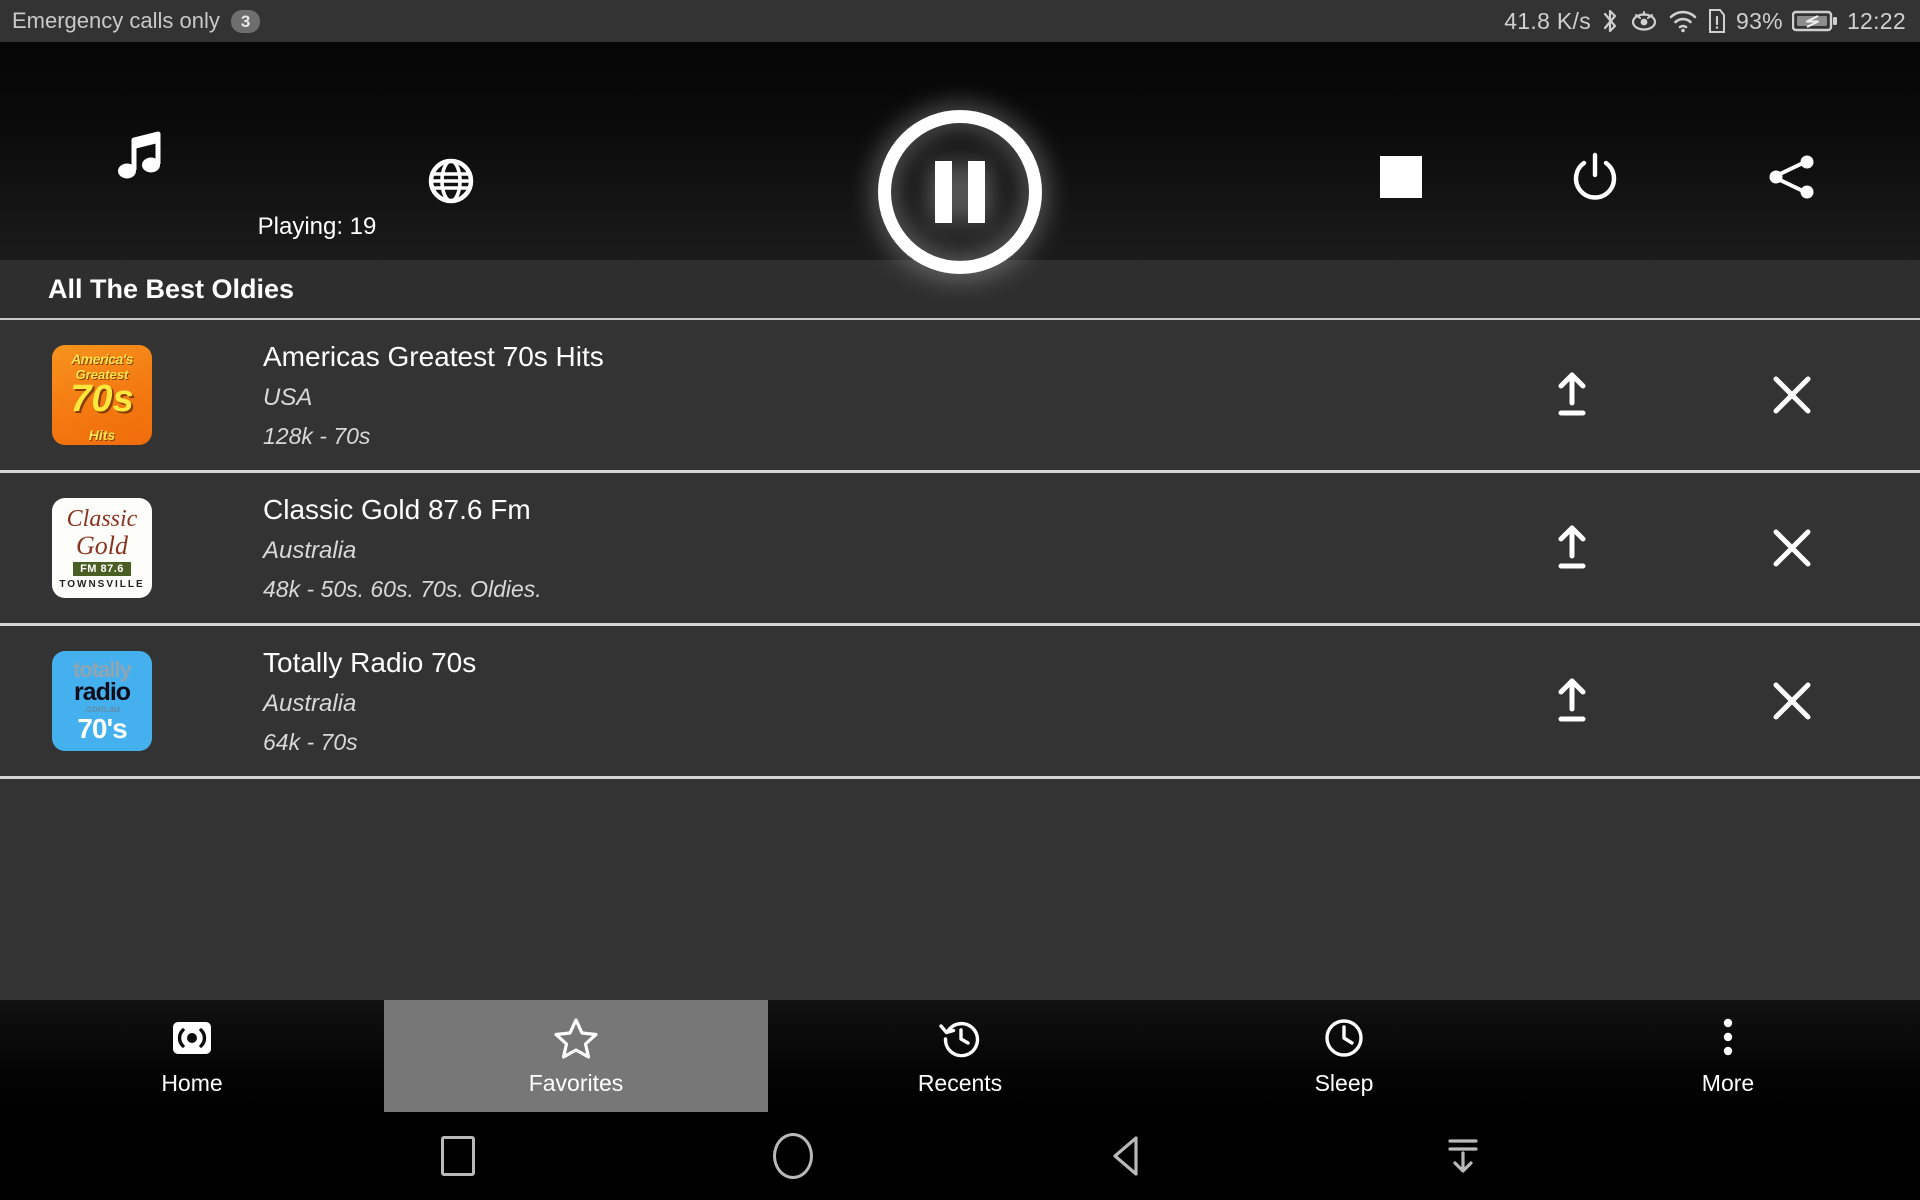  I want to click on network-speed-label: 41.8 K/s, so click(1547, 20).